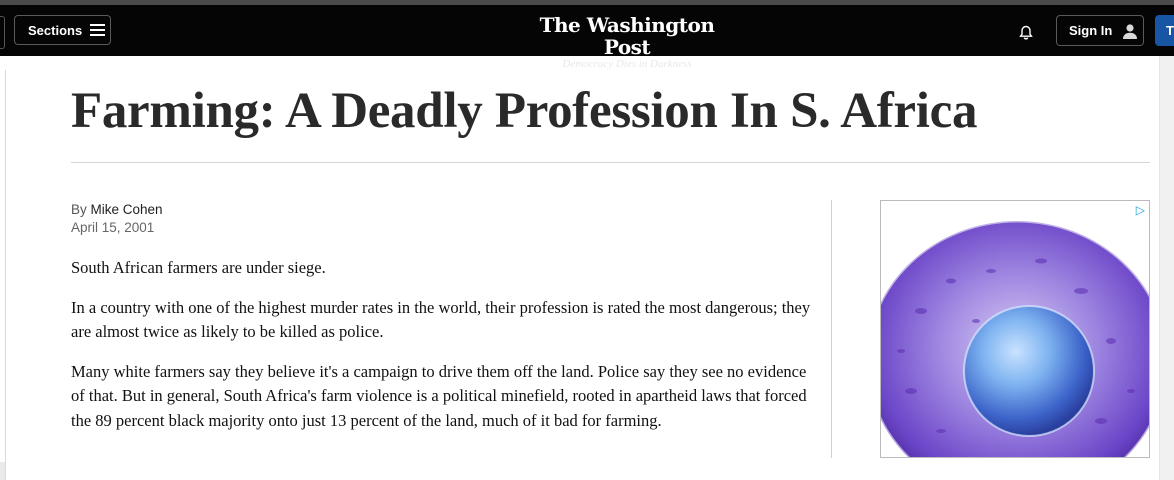 The width and height of the screenshot is (1174, 480). What do you see at coordinates (1164, 30) in the screenshot?
I see `subscribe-button: T` at bounding box center [1164, 30].